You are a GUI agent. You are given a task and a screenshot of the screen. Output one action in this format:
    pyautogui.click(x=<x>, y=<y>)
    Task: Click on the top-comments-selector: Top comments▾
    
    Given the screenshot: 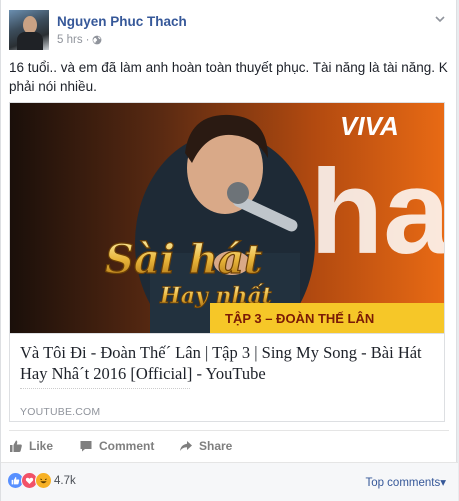 What is the action you would take?
    pyautogui.click(x=405, y=482)
    